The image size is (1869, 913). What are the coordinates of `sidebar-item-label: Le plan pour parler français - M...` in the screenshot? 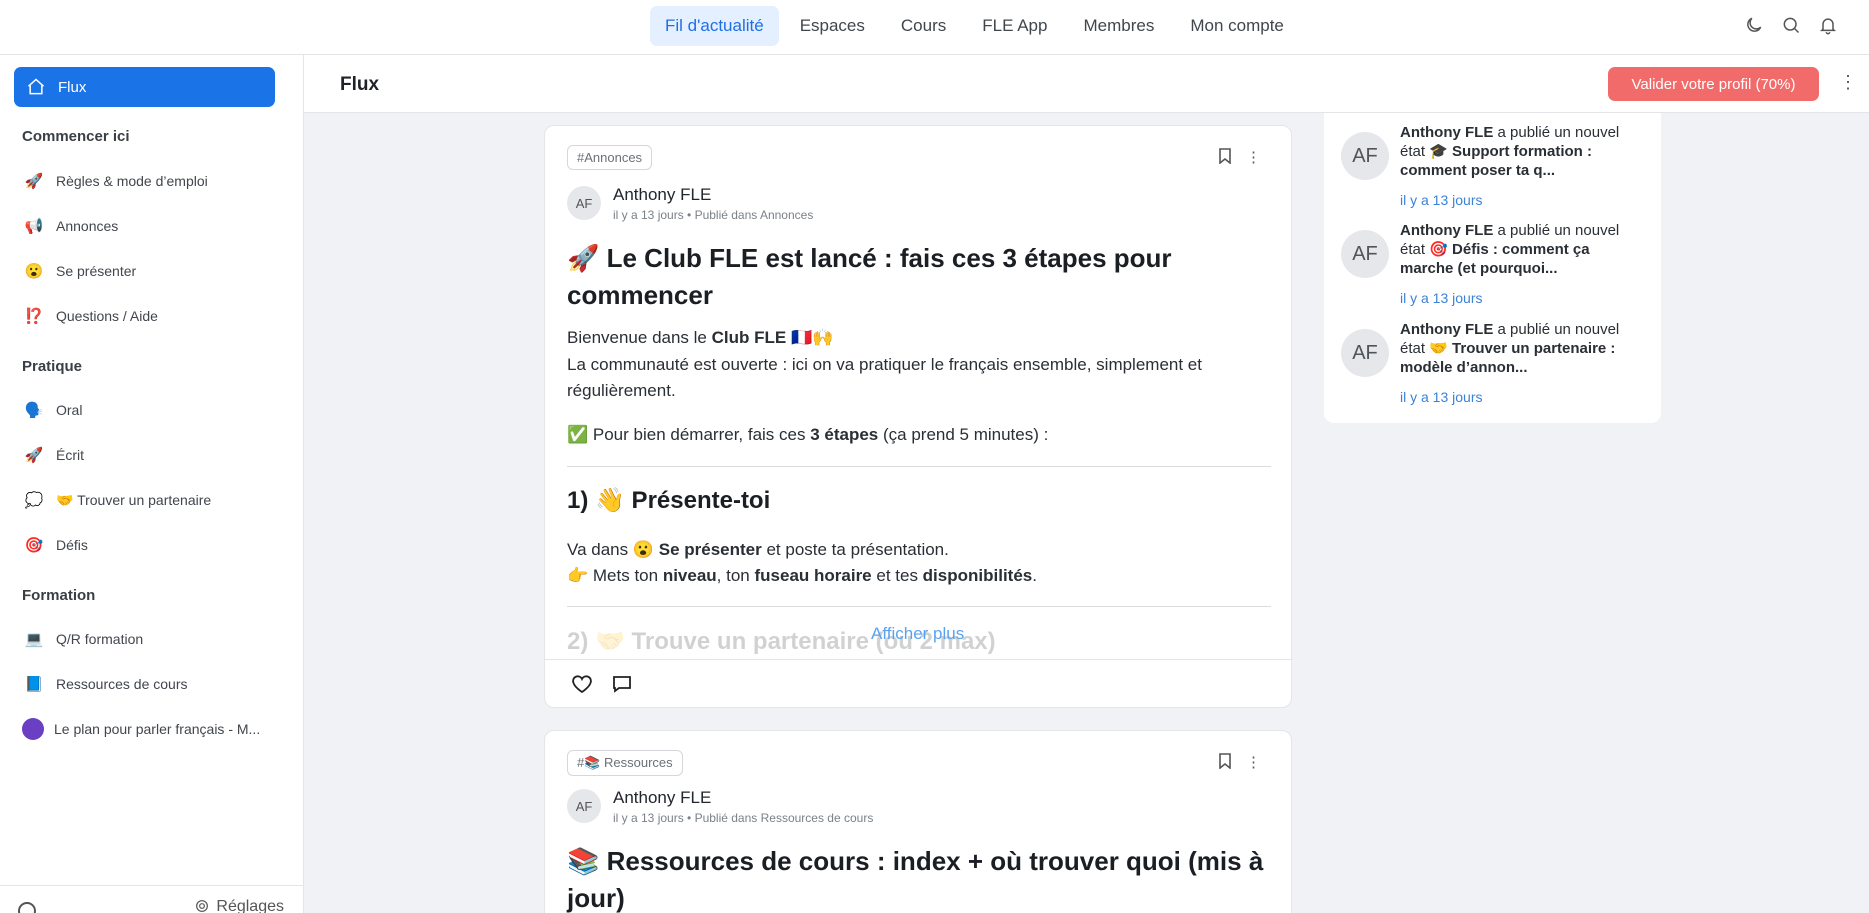 It's located at (157, 729).